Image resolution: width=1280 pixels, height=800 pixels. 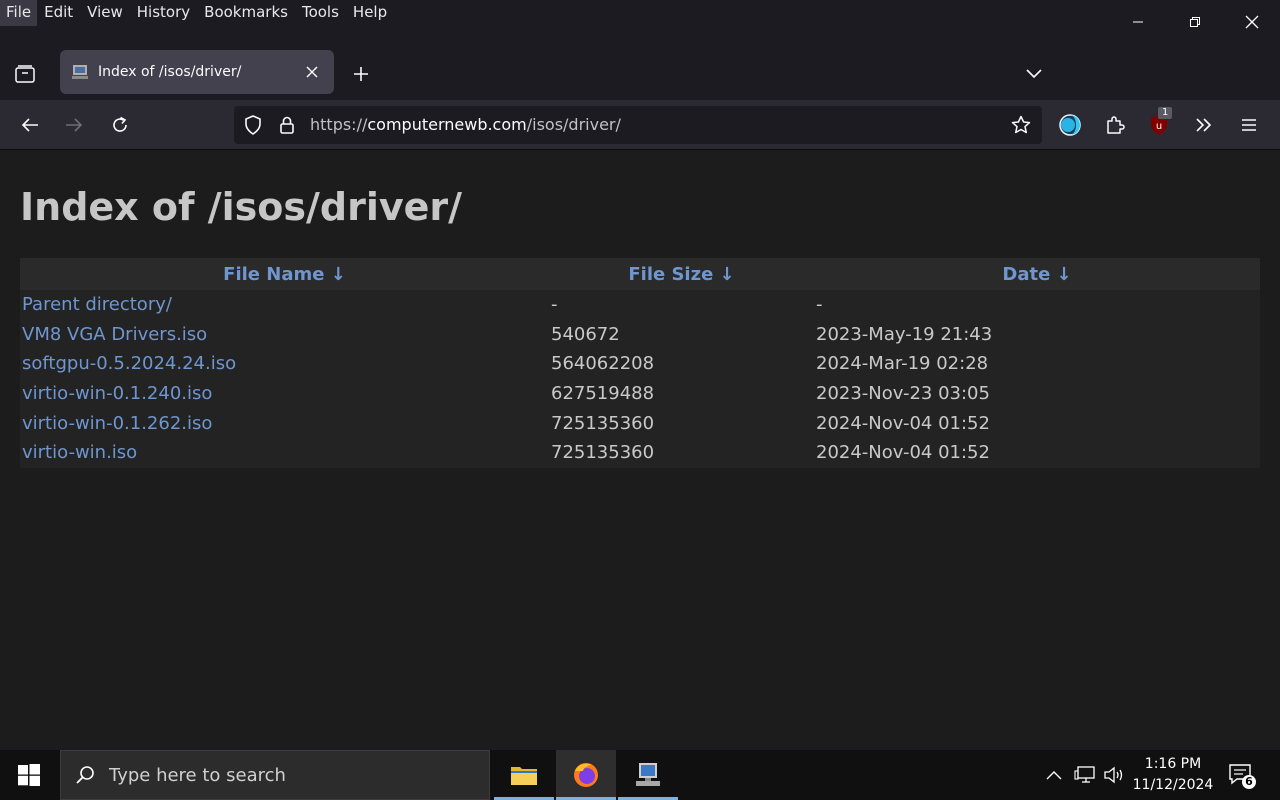 I want to click on windows-logo-icon, so click(x=29, y=775).